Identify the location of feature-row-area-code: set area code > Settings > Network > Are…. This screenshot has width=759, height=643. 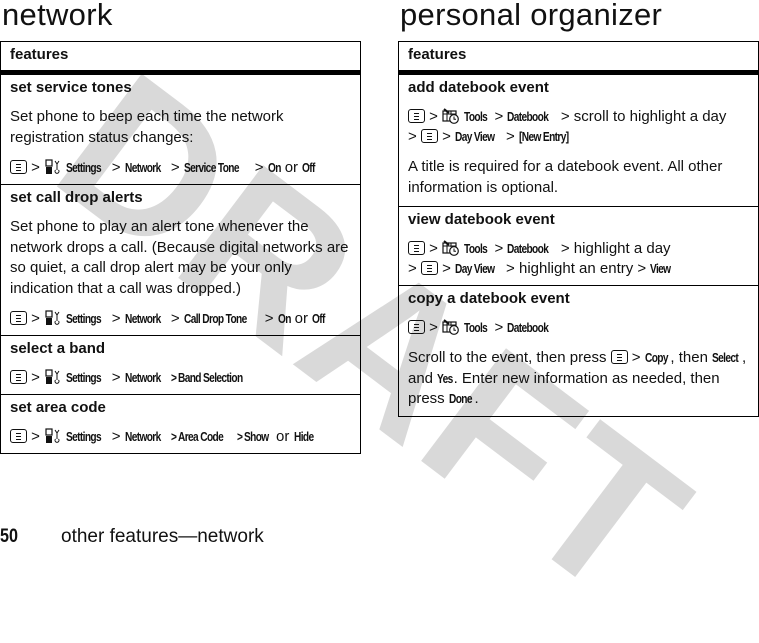
(180, 423).